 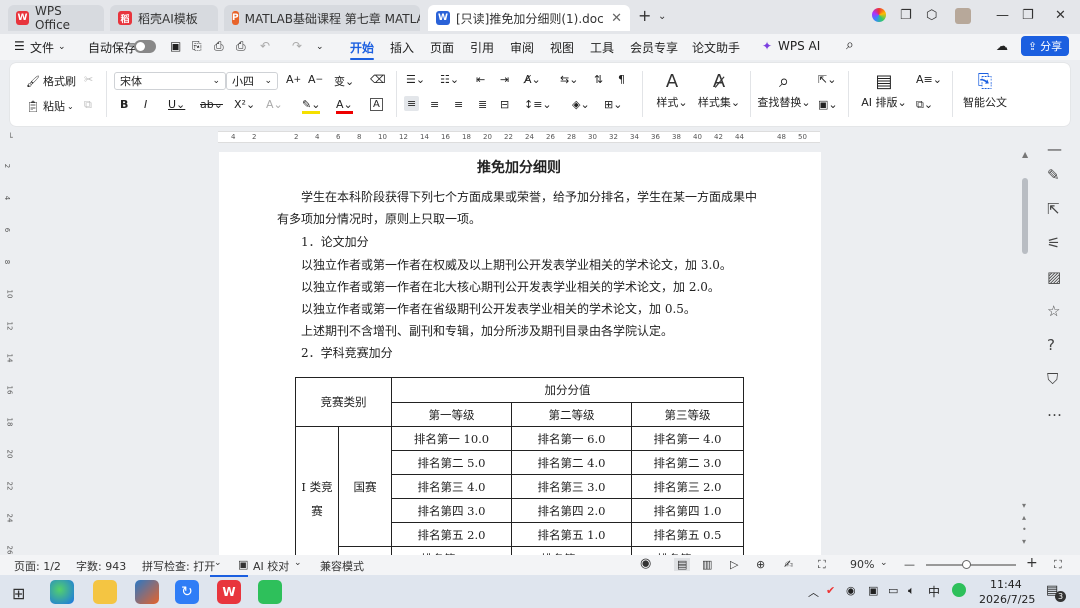 What do you see at coordinates (1053, 209) in the screenshot?
I see `select-pointer-icon: ⇱` at bounding box center [1053, 209].